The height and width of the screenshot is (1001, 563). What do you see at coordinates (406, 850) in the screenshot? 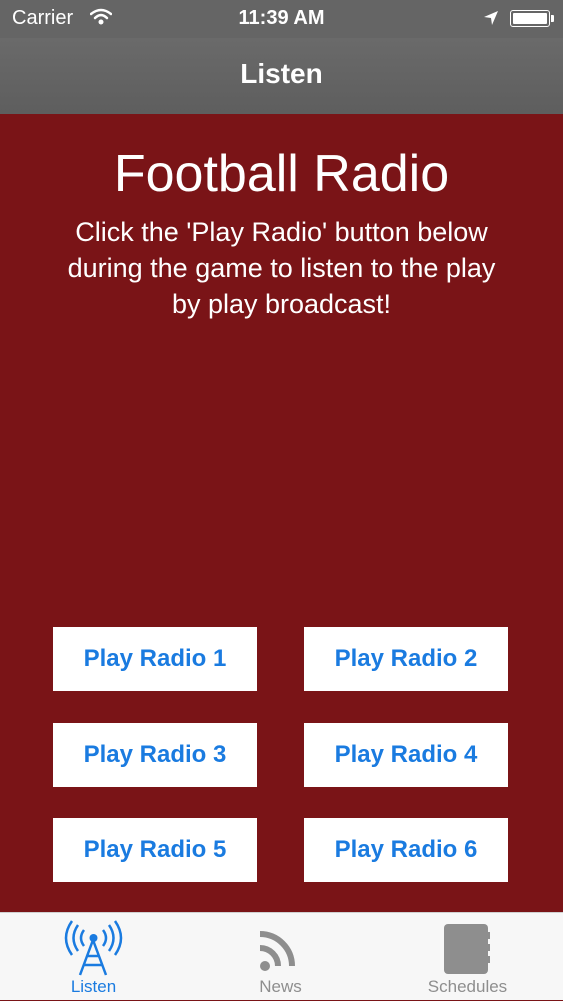
I see `play-radio-6-button: Play Radio 6` at bounding box center [406, 850].